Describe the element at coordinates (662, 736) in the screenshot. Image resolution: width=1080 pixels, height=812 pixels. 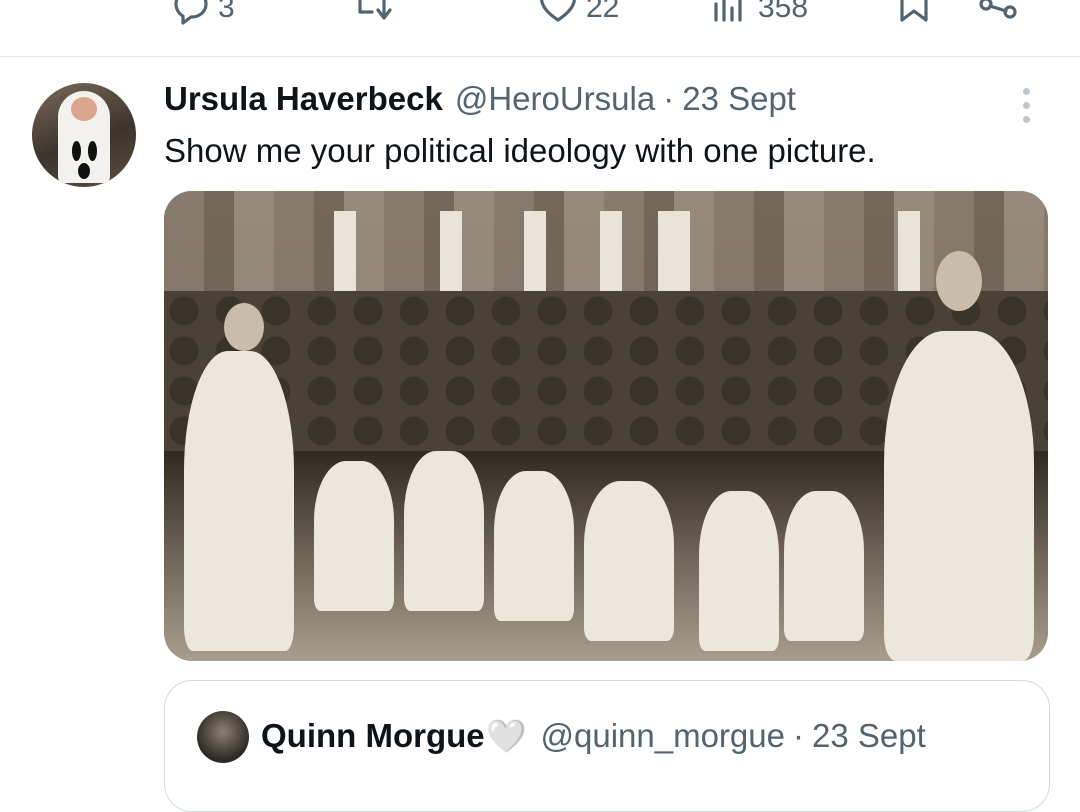
I see `quote-user-handle: @quinn_morgue` at that location.